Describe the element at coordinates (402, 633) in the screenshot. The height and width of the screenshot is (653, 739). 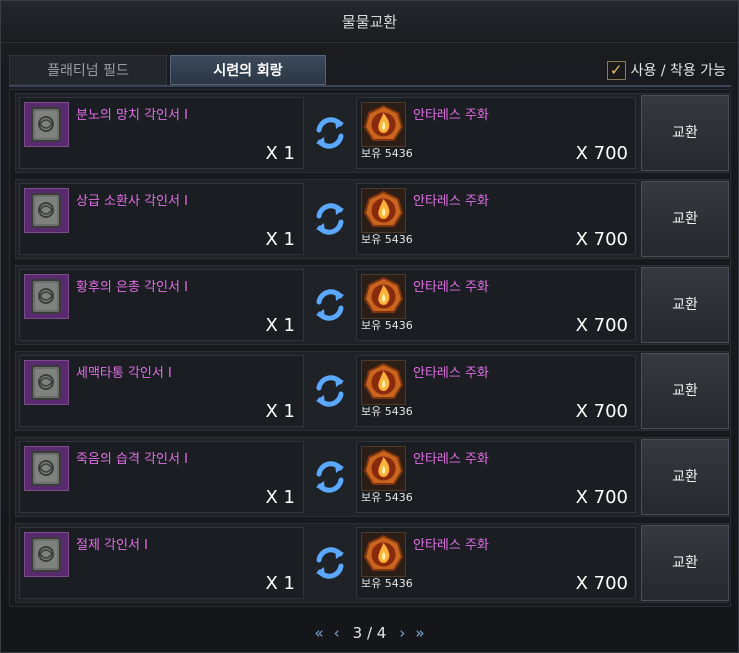
I see `next-page-icon: ›` at that location.